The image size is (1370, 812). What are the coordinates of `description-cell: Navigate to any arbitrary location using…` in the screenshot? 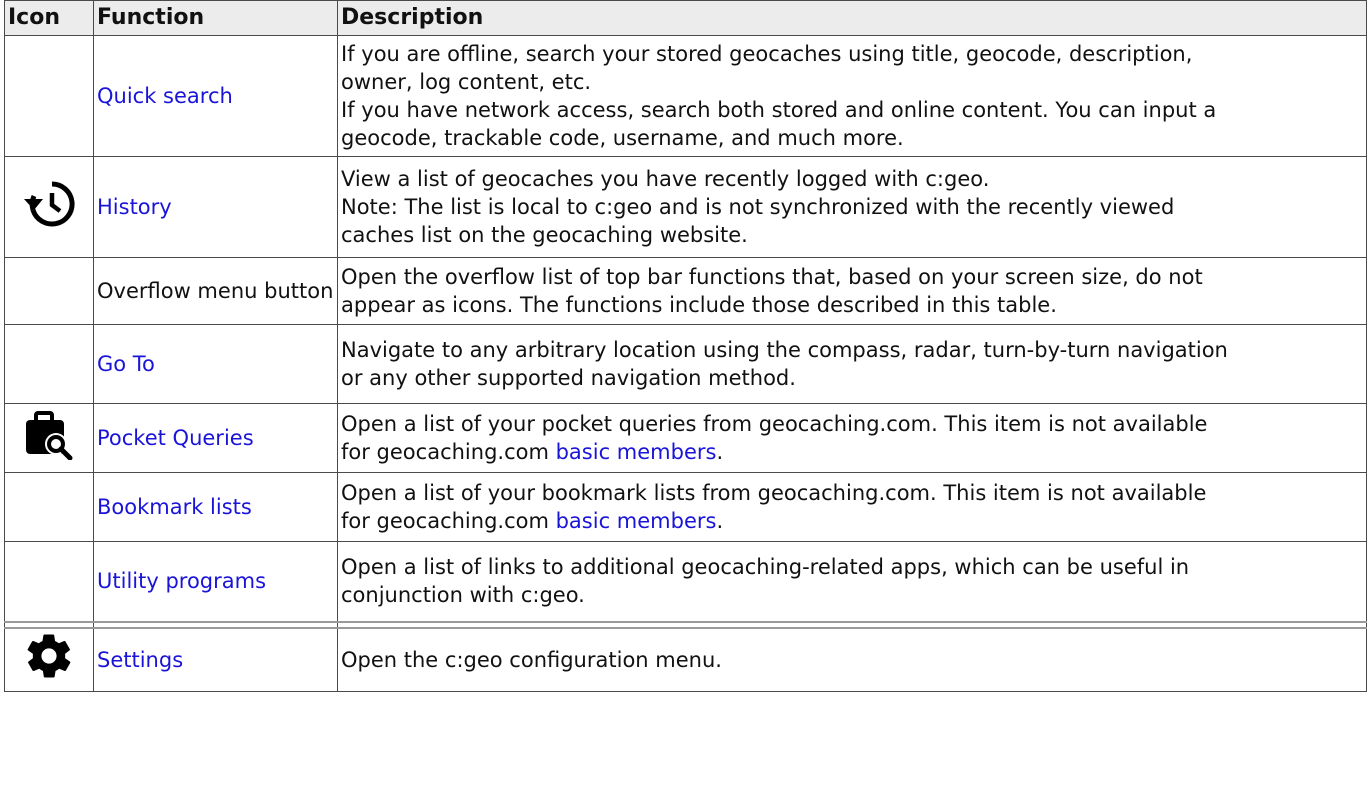 It's located at (852, 364).